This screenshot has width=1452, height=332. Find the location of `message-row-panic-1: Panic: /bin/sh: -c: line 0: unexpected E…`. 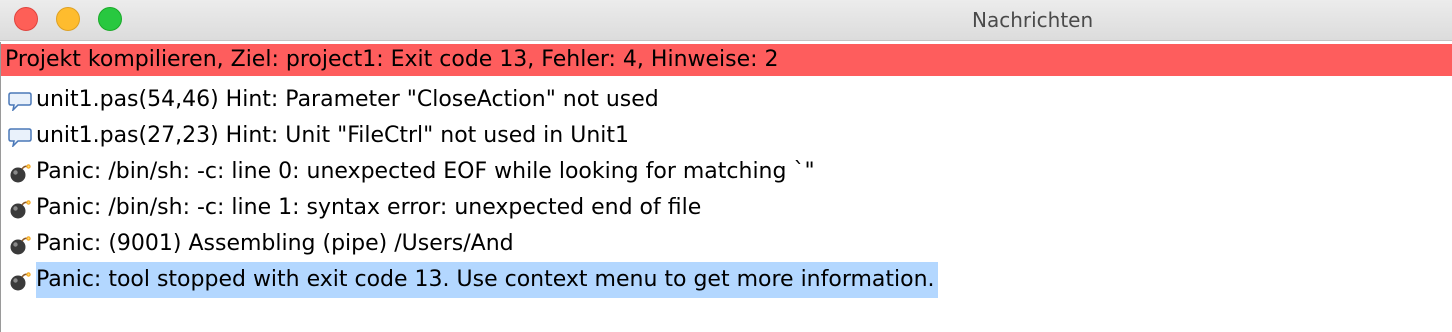

message-row-panic-1: Panic: /bin/sh: -c: line 0: unexpected E… is located at coordinates (726, 172).